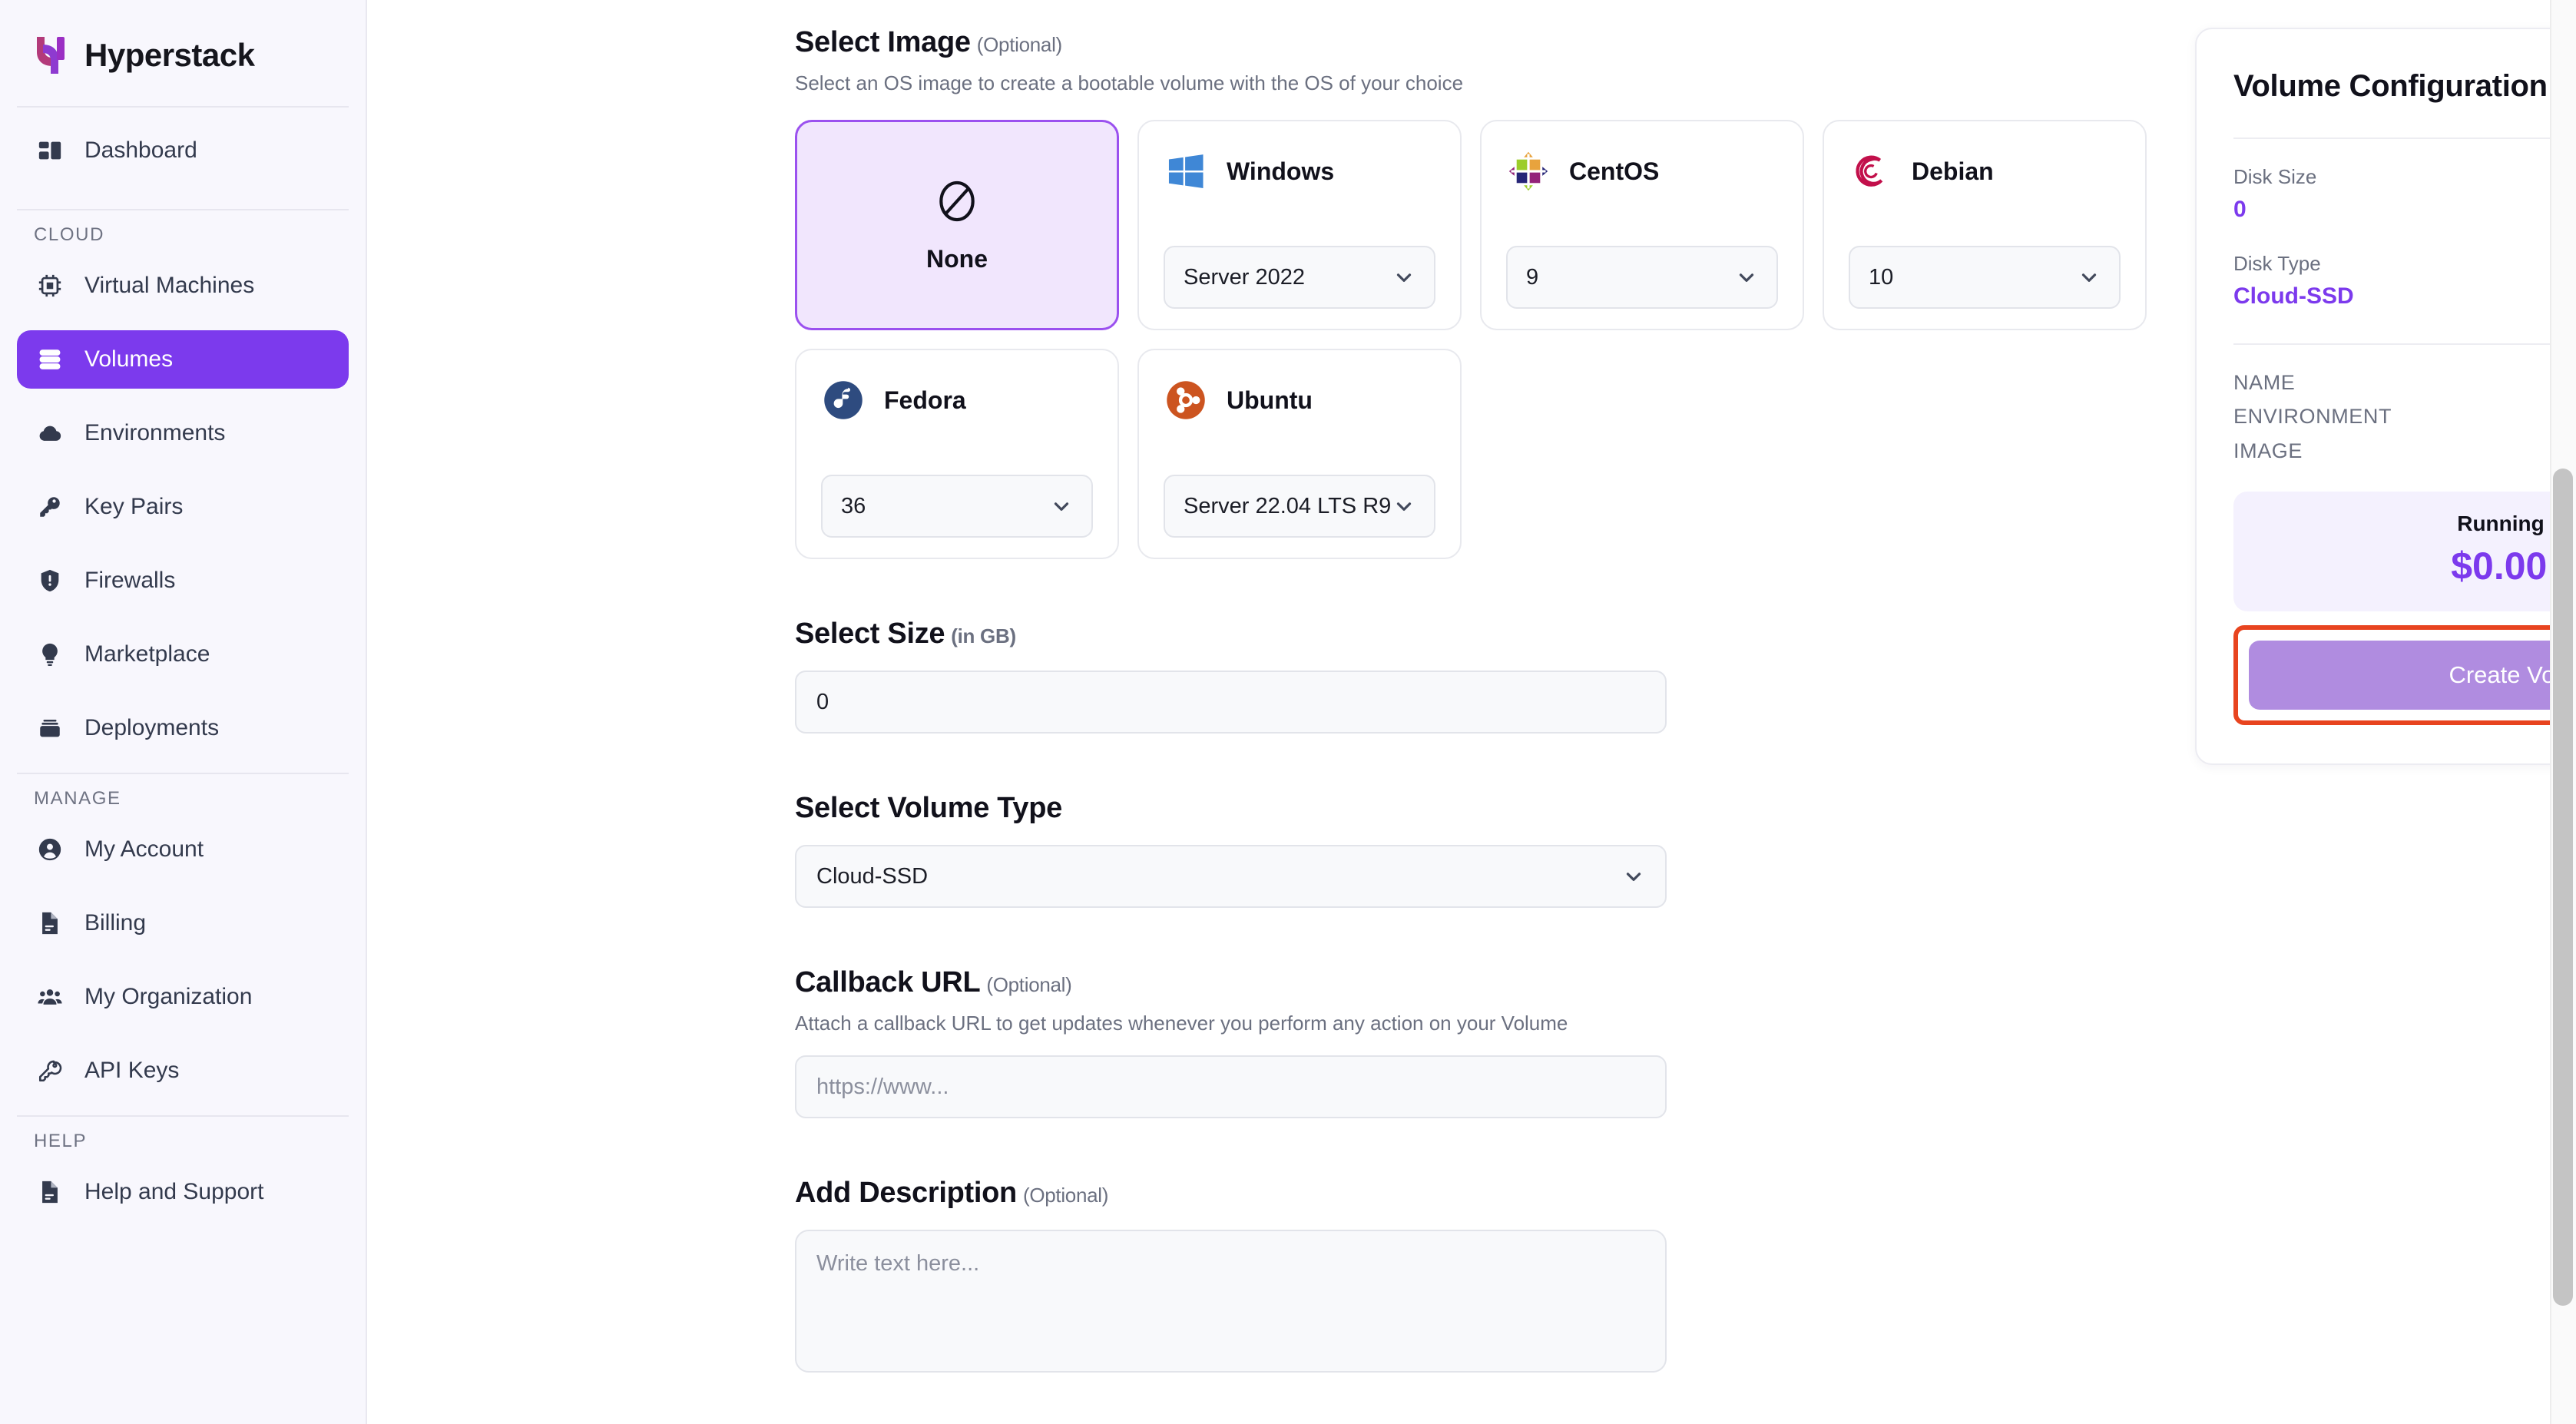  I want to click on no-entry-icon, so click(957, 201).